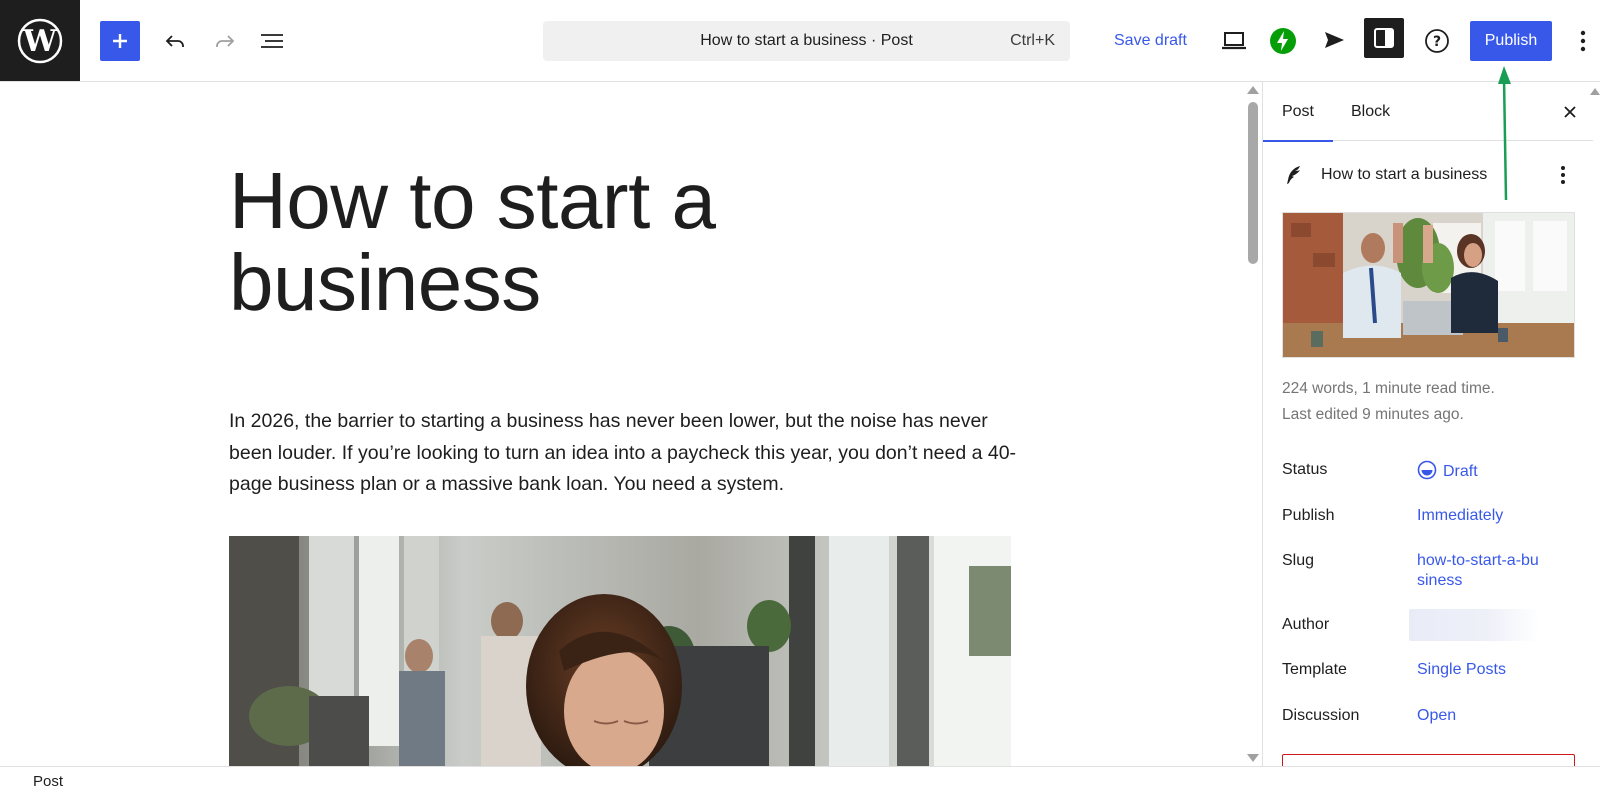 The image size is (1600, 797). I want to click on publish-date-button: Immediately, so click(1492, 516).